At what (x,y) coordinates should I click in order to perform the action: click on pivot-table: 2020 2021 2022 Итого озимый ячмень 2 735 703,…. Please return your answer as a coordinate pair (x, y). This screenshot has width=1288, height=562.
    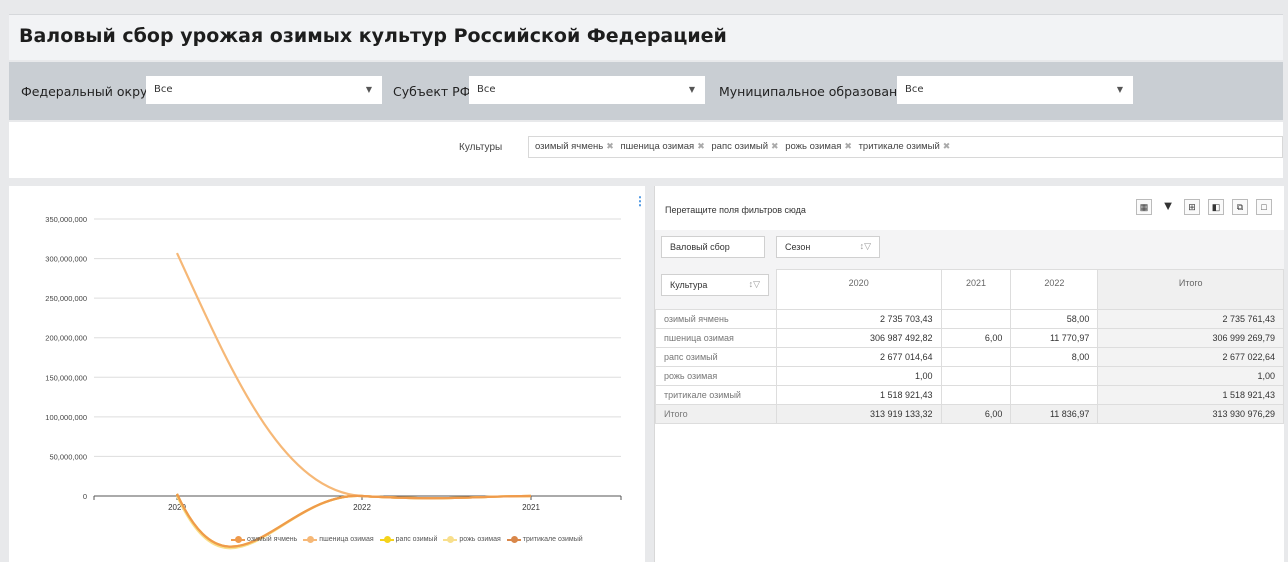
    Looking at the image, I should click on (969, 346).